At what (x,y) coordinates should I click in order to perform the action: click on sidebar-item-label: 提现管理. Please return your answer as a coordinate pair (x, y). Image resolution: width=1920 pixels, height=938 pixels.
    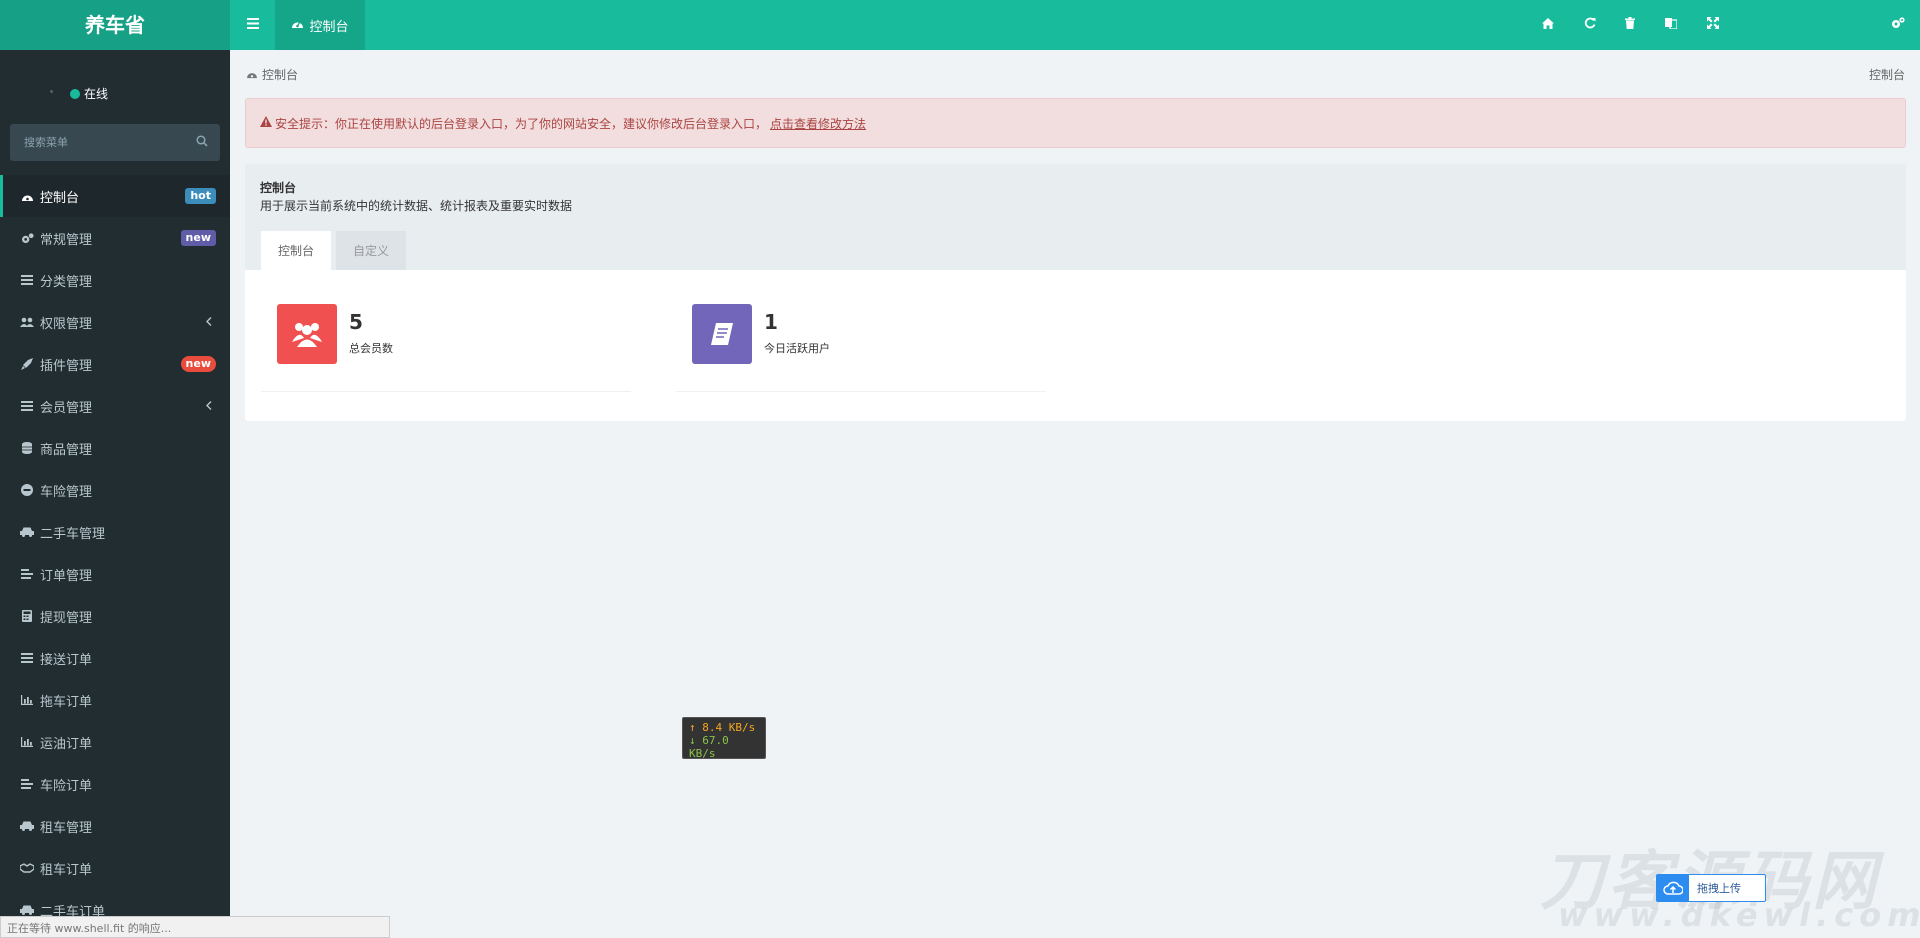
    Looking at the image, I should click on (66, 618).